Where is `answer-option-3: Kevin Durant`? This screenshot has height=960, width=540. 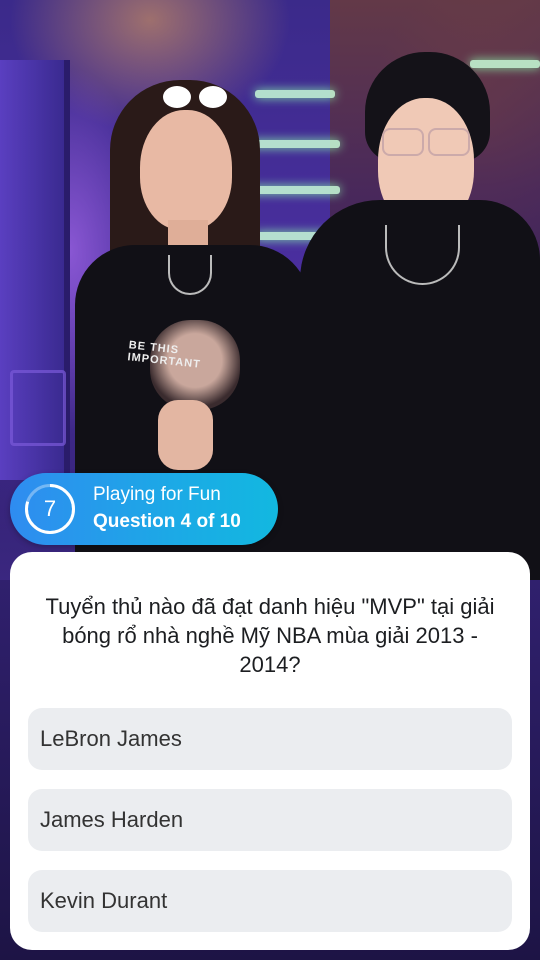
answer-option-3: Kevin Durant is located at coordinates (270, 901).